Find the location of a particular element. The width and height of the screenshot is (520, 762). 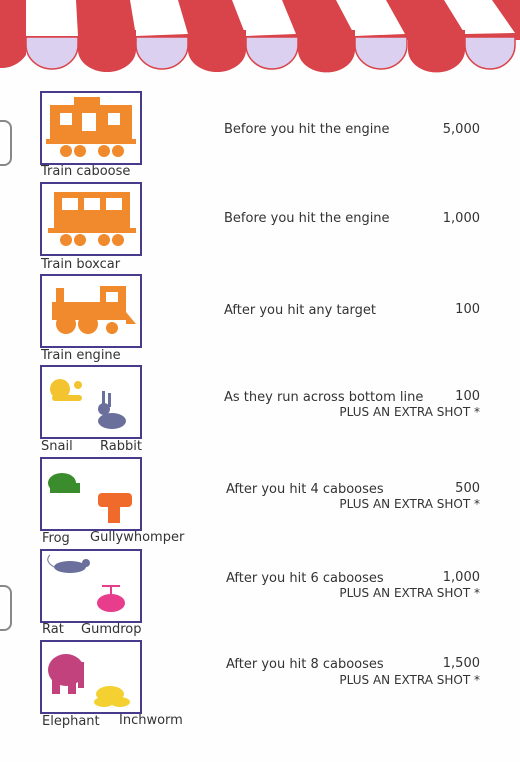

label-elephant: Elephant is located at coordinates (71, 721).